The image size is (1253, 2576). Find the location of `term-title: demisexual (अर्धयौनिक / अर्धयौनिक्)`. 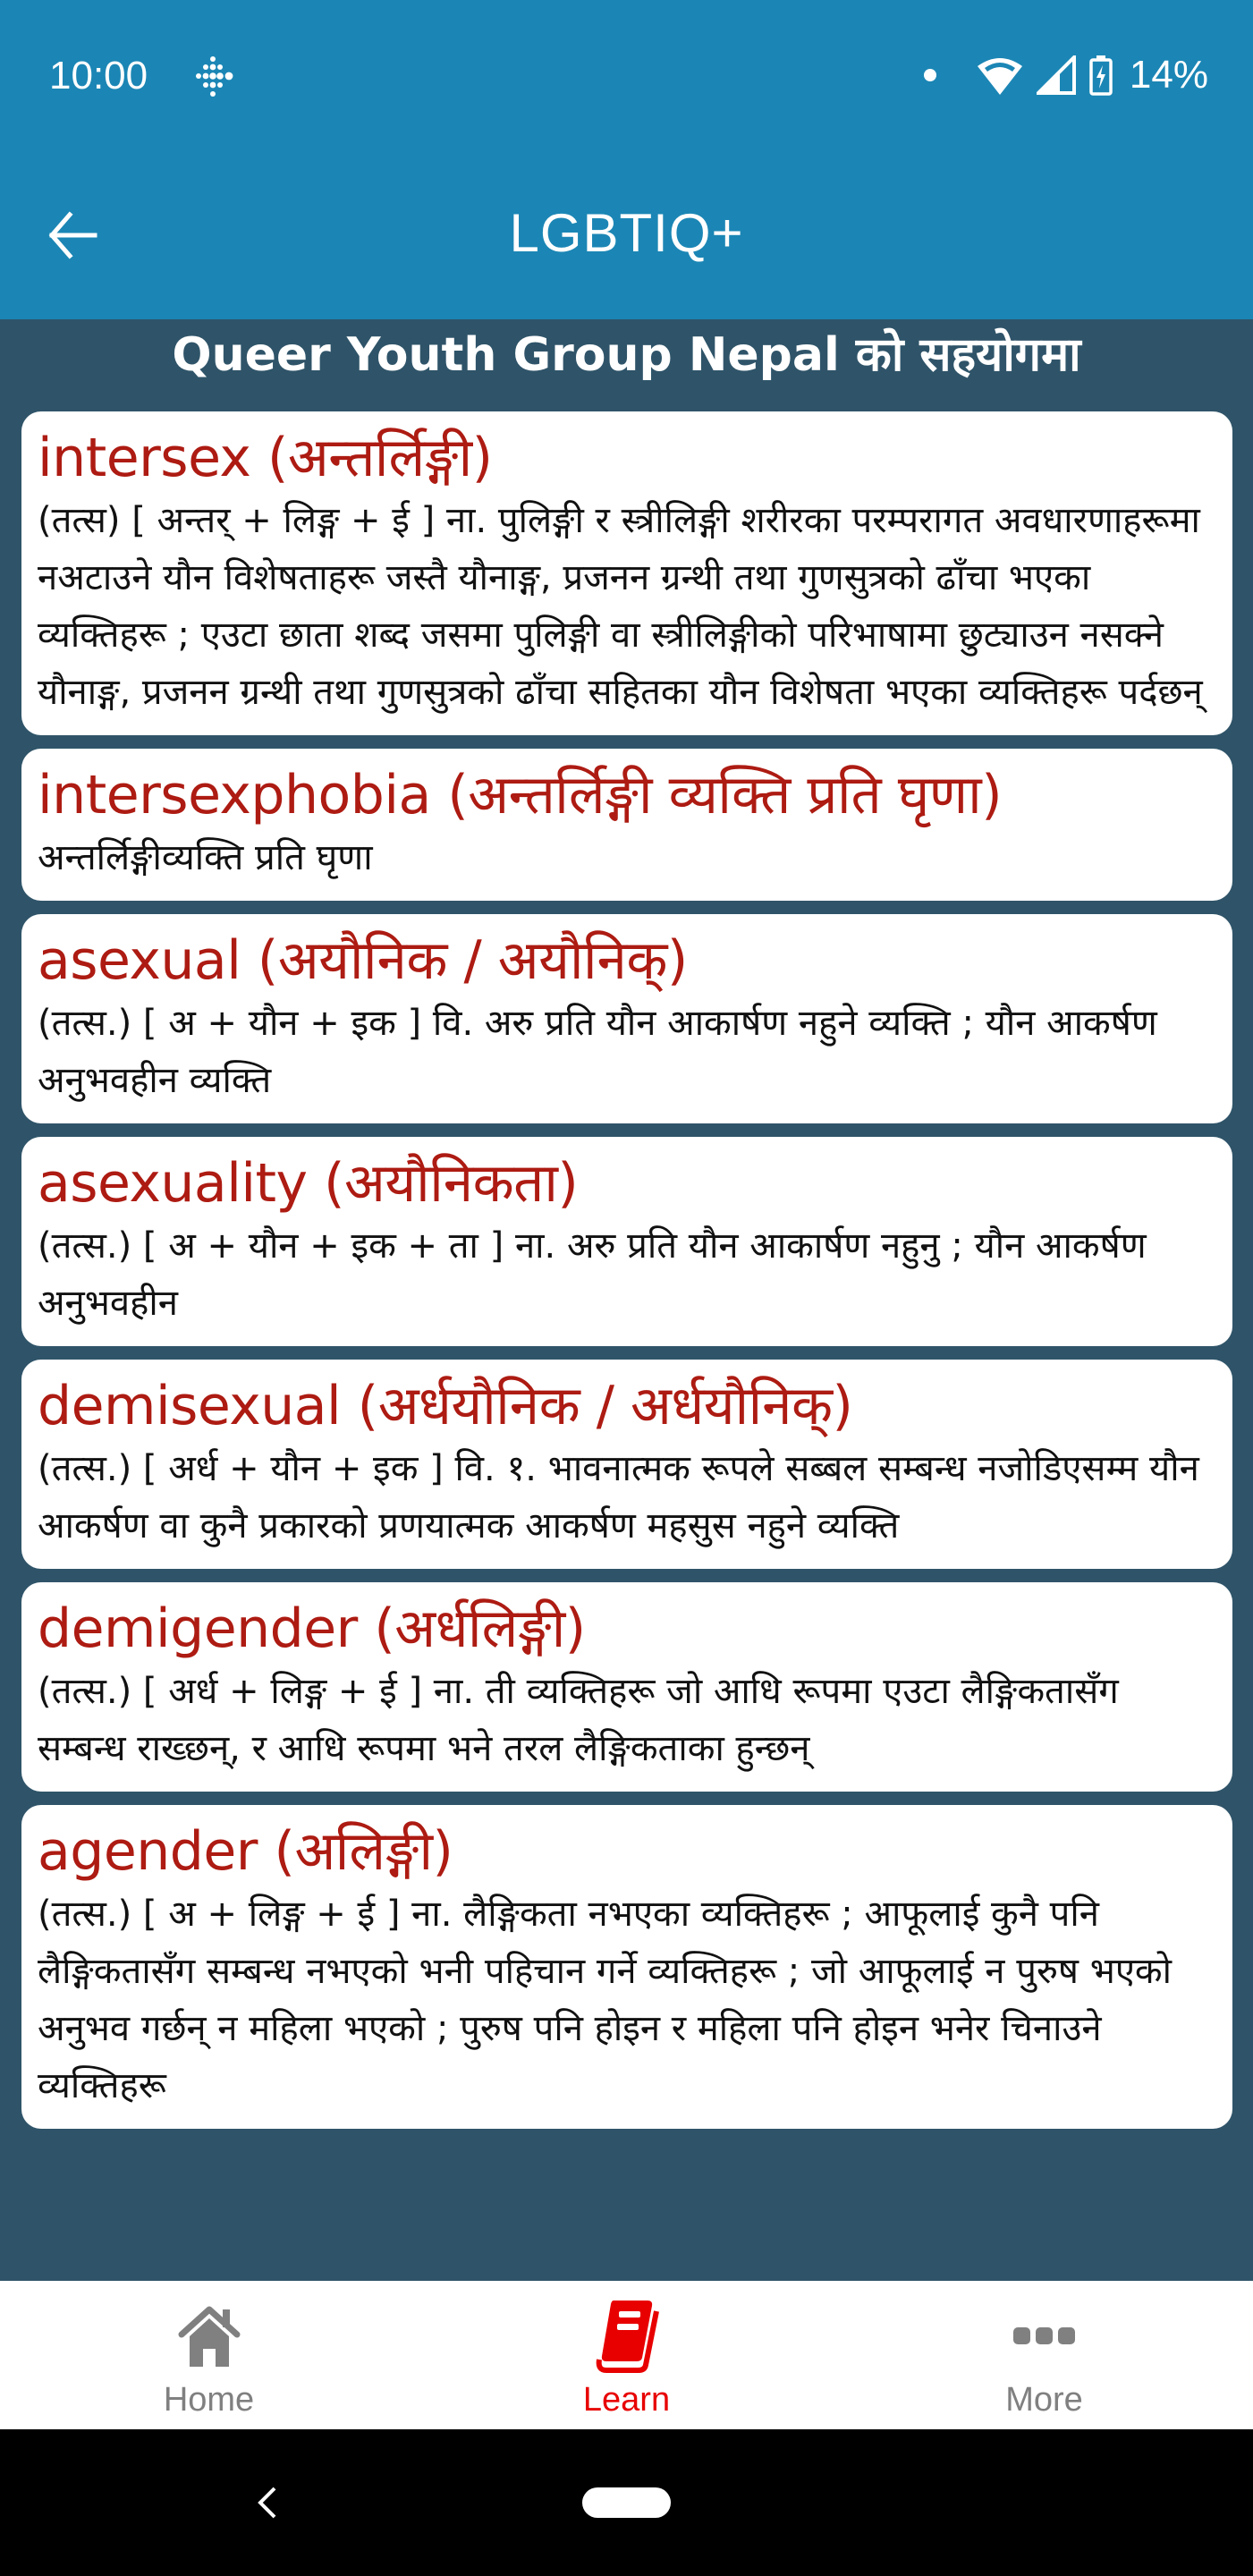

term-title: demisexual (अर्धयौनिक / अर्धयौनिक्) is located at coordinates (445, 1406).